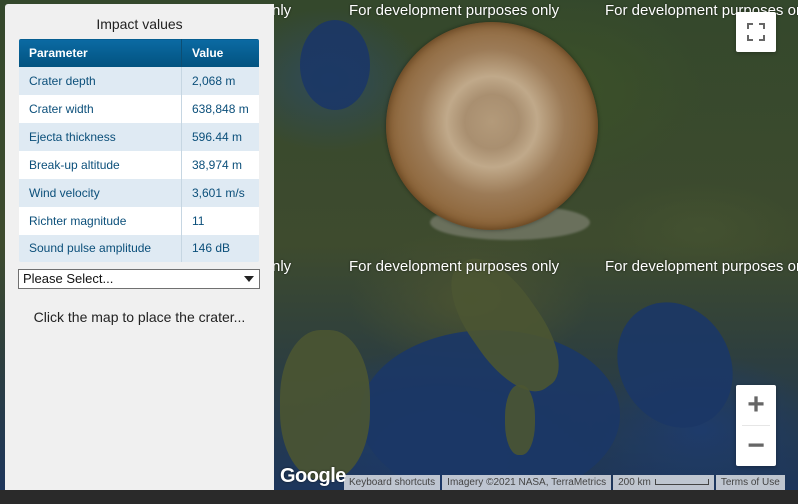 The image size is (798, 504). What do you see at coordinates (527, 482) in the screenshot?
I see `imagery-credit: Imagery ©2021 NASA, TerraMetrics` at bounding box center [527, 482].